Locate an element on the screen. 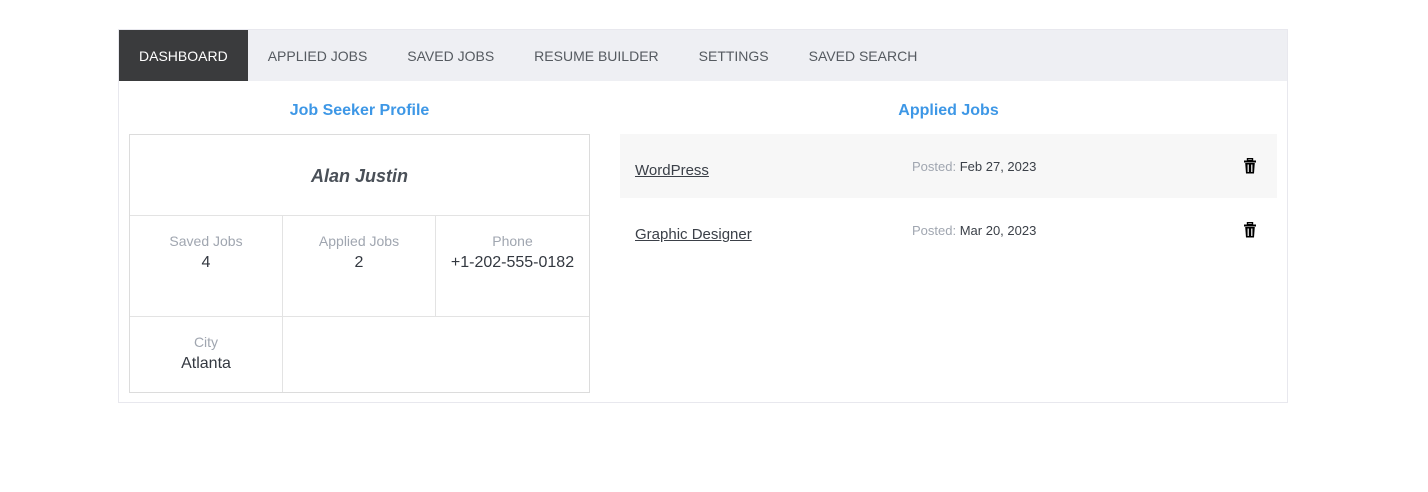 This screenshot has height=492, width=1428. posted-date: Mar 20, 2023 is located at coordinates (998, 230).